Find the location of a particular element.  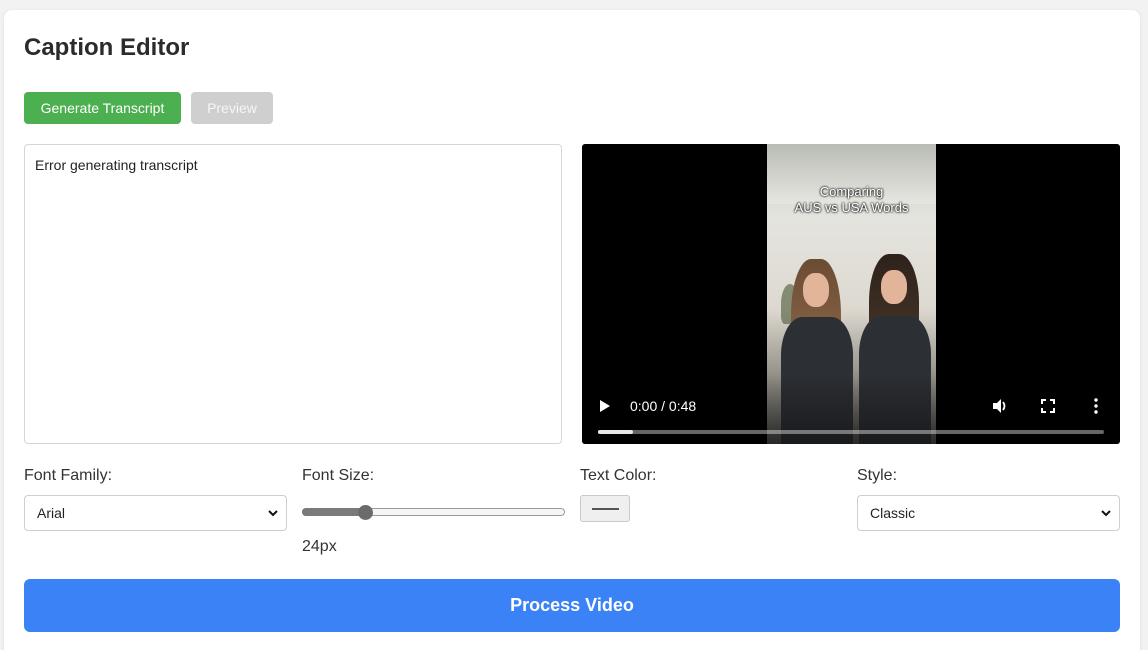

preview-button: Preview is located at coordinates (232, 108).